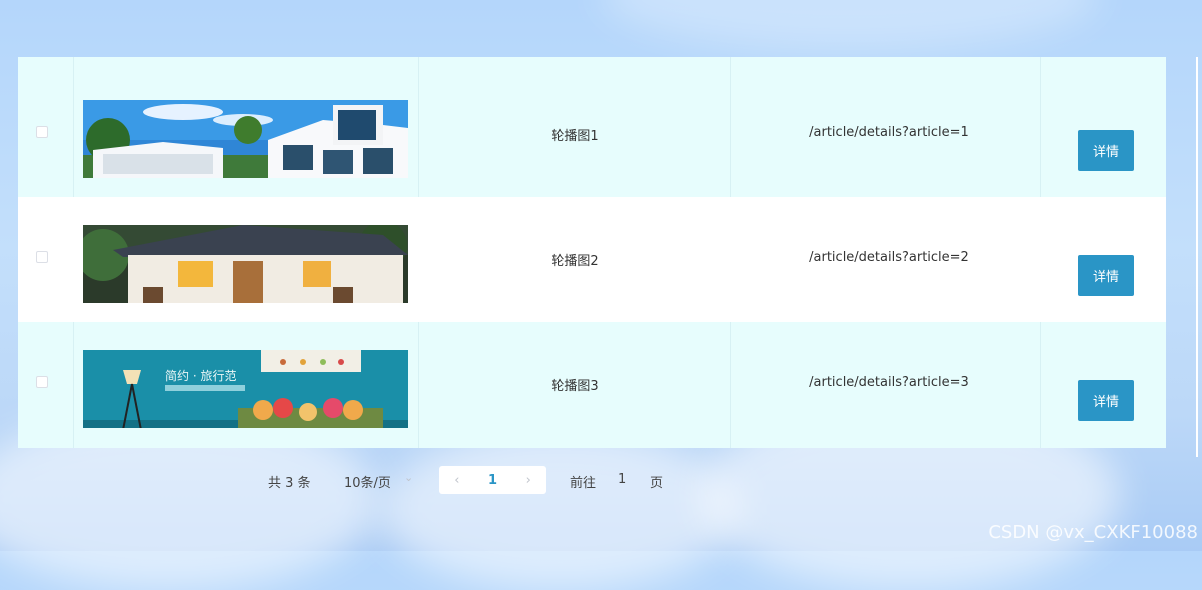  Describe the element at coordinates (245, 389) in the screenshot. I see `banner-image: 简约 · 旅行范` at that location.